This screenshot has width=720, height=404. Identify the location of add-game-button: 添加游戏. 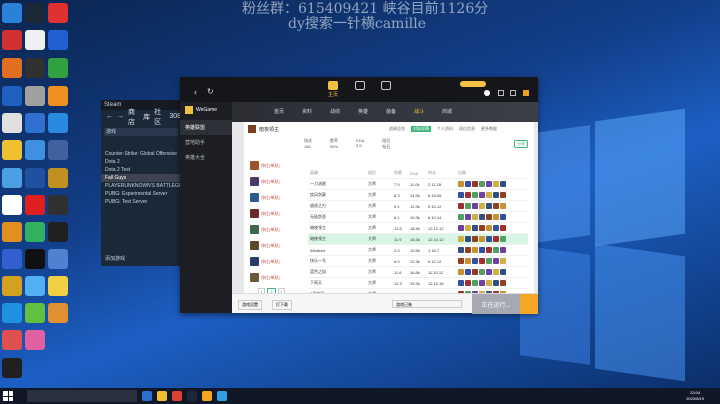
(115, 258).